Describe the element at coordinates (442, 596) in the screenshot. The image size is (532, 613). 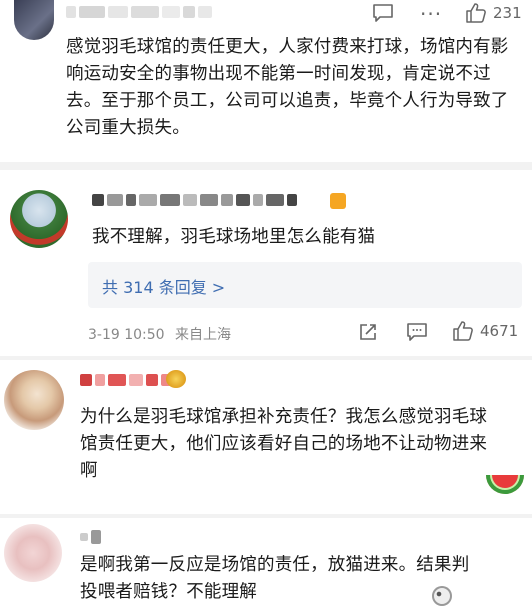
I see `dizzy-emoji` at that location.